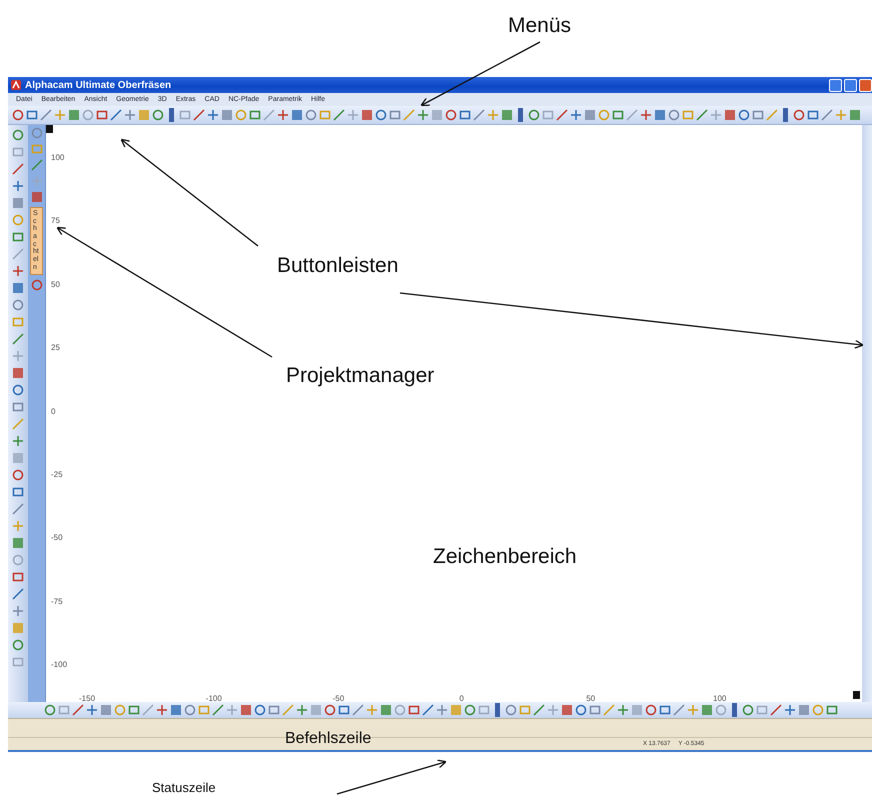  What do you see at coordinates (87, 698) in the screenshot?
I see `axis-label: -150` at bounding box center [87, 698].